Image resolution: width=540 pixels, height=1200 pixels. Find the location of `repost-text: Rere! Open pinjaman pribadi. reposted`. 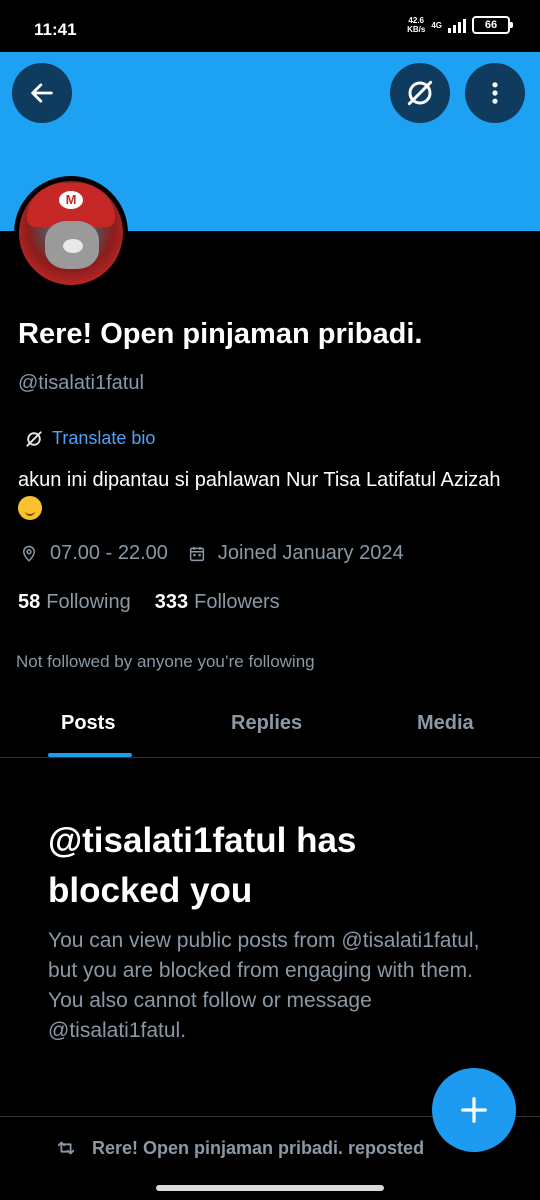

repost-text: Rere! Open pinjaman pribadi. reposted is located at coordinates (258, 1147).